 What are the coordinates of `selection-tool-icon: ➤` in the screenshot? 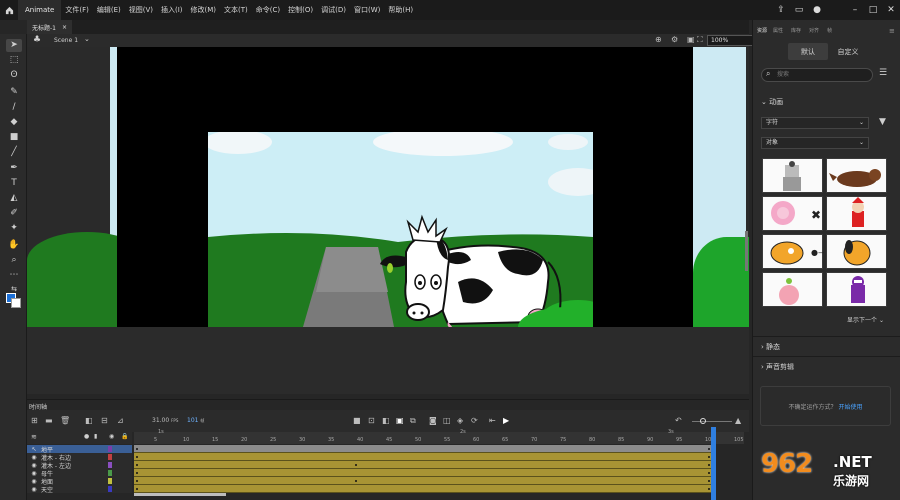 It's located at (14, 45).